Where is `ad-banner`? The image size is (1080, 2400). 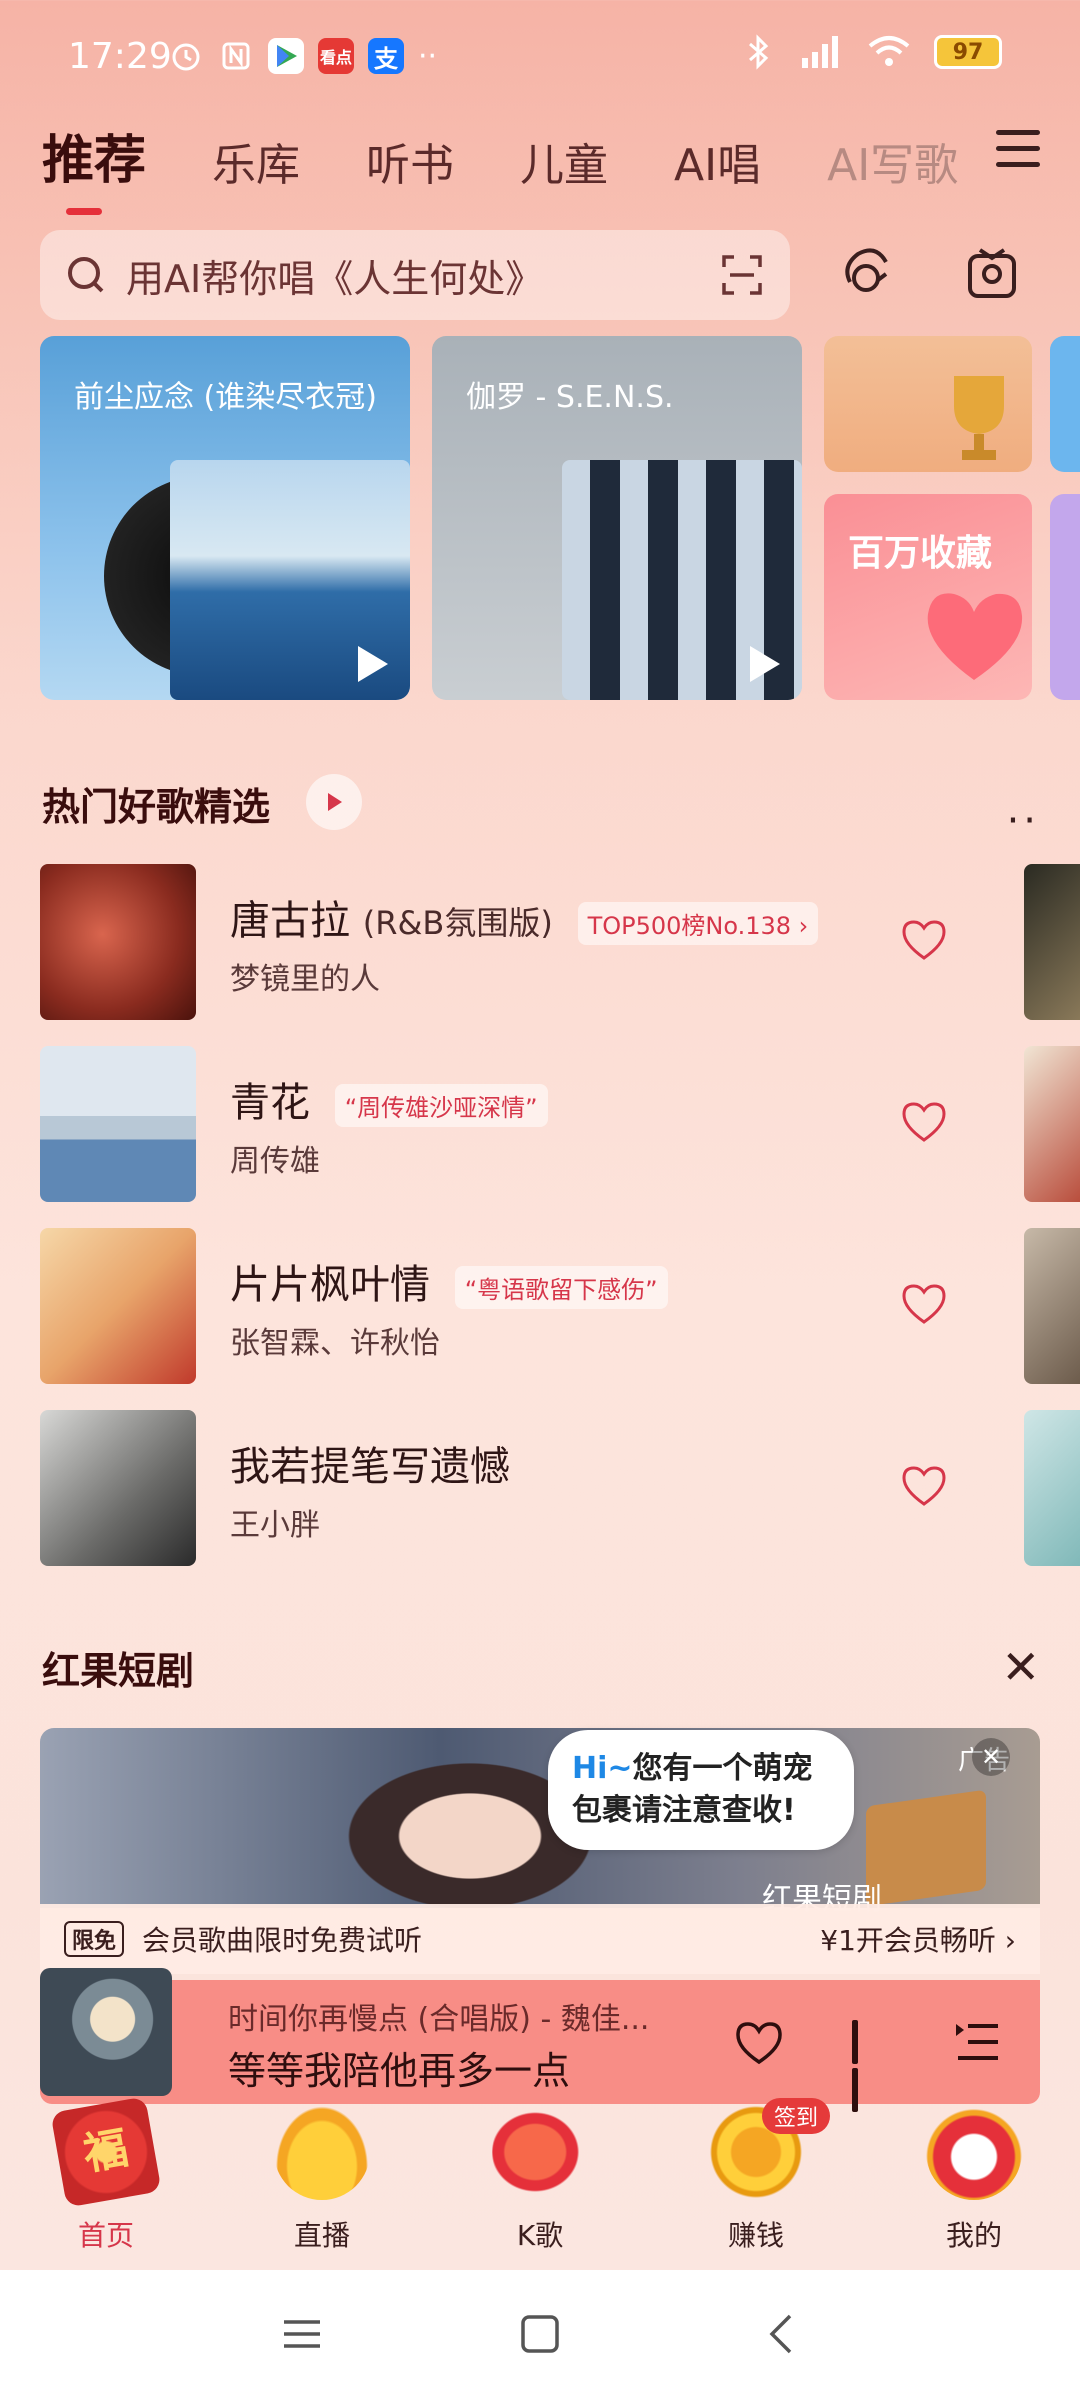 ad-banner is located at coordinates (540, 1818).